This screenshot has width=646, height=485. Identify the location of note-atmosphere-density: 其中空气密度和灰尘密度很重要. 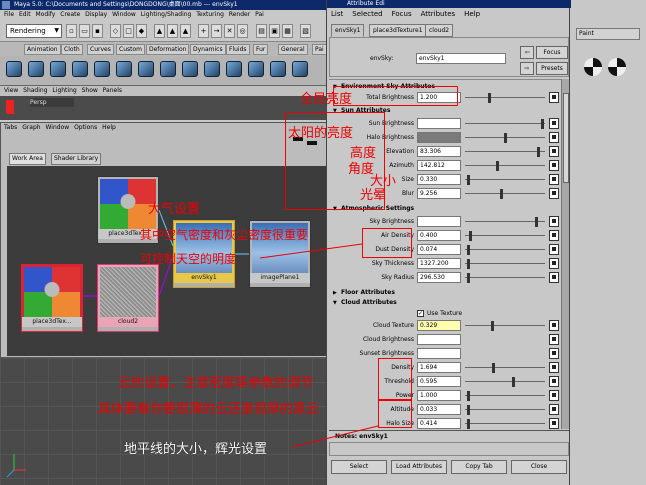
(224, 235).